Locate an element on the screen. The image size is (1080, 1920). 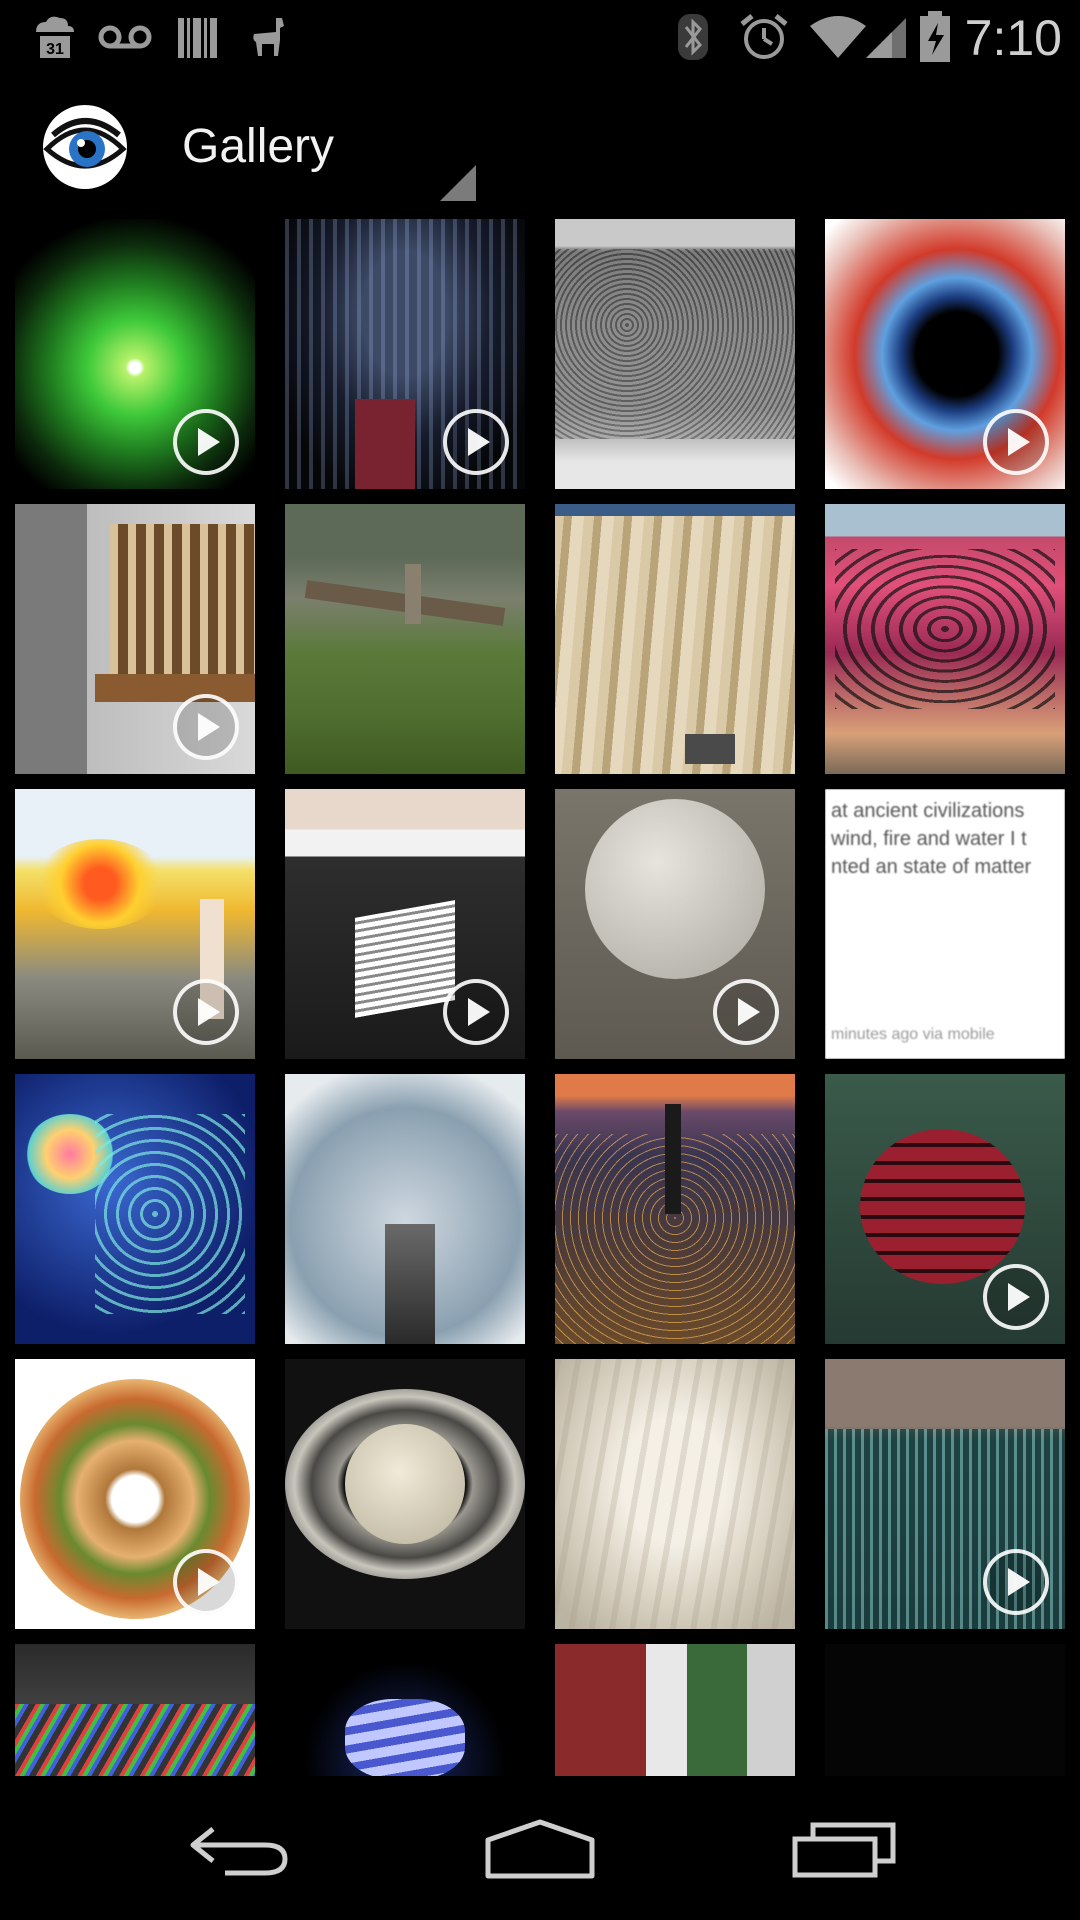
page-title: Gallery is located at coordinates (258, 147).